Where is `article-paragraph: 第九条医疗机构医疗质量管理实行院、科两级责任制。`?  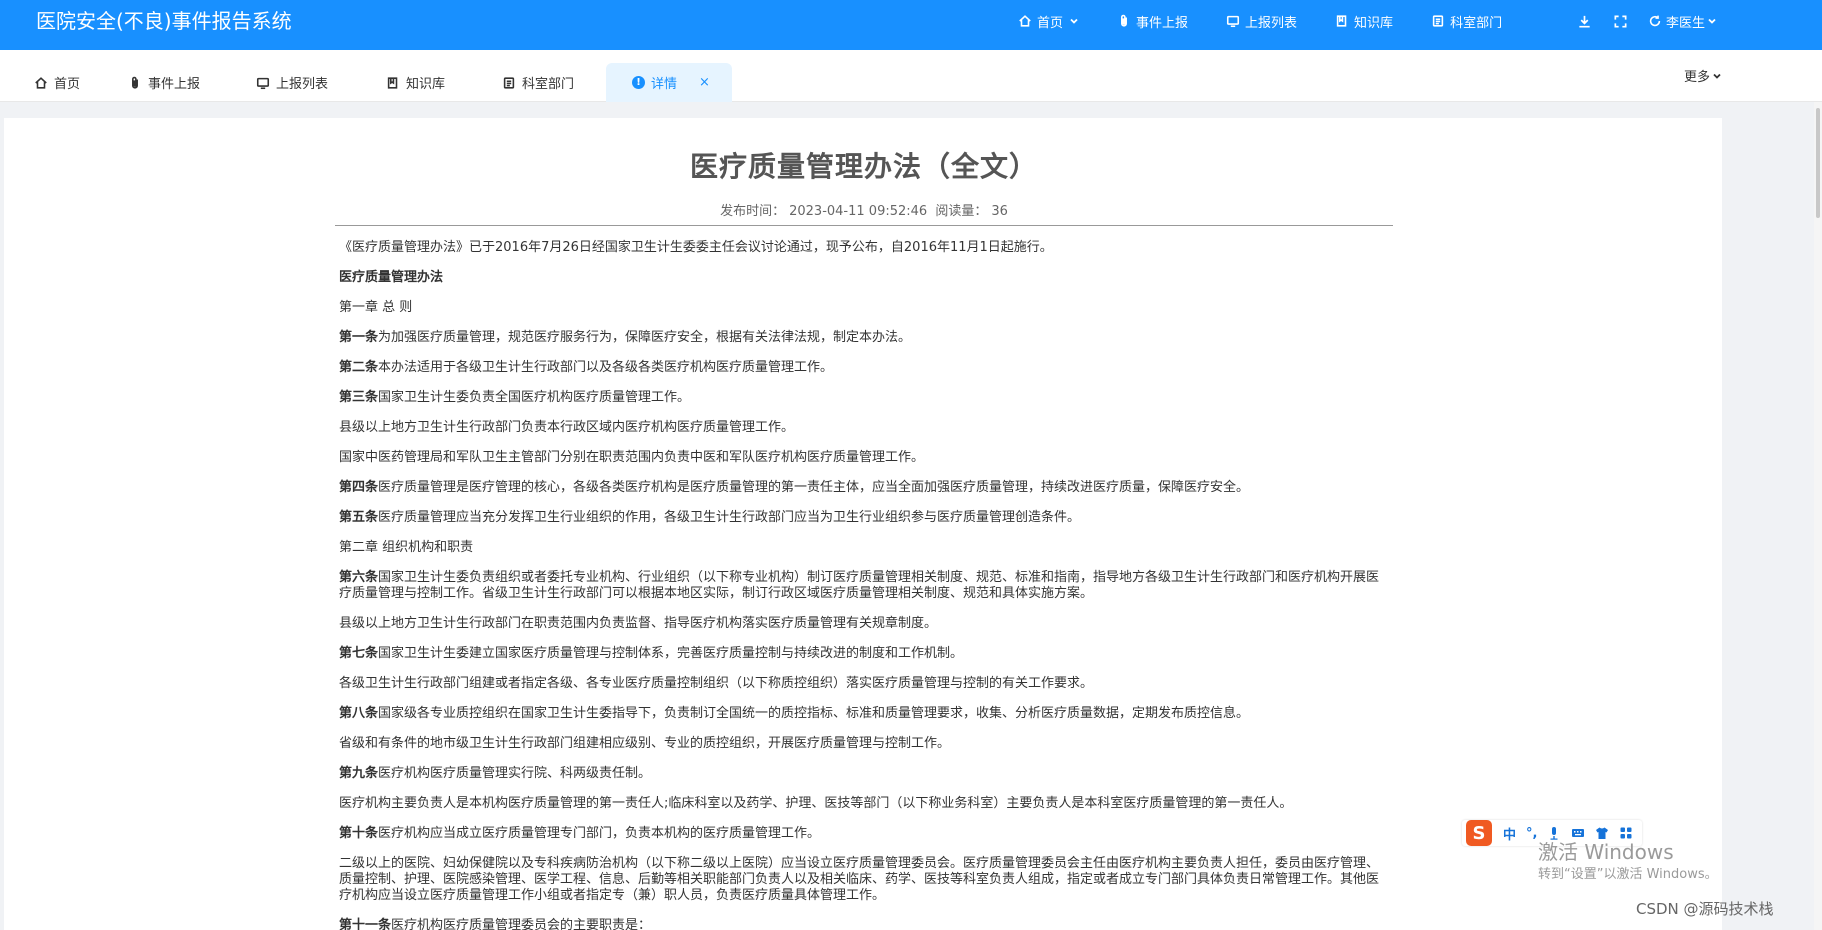
article-paragraph: 第九条医疗机构医疗质量管理实行院、科两级责任制。 is located at coordinates (864, 774).